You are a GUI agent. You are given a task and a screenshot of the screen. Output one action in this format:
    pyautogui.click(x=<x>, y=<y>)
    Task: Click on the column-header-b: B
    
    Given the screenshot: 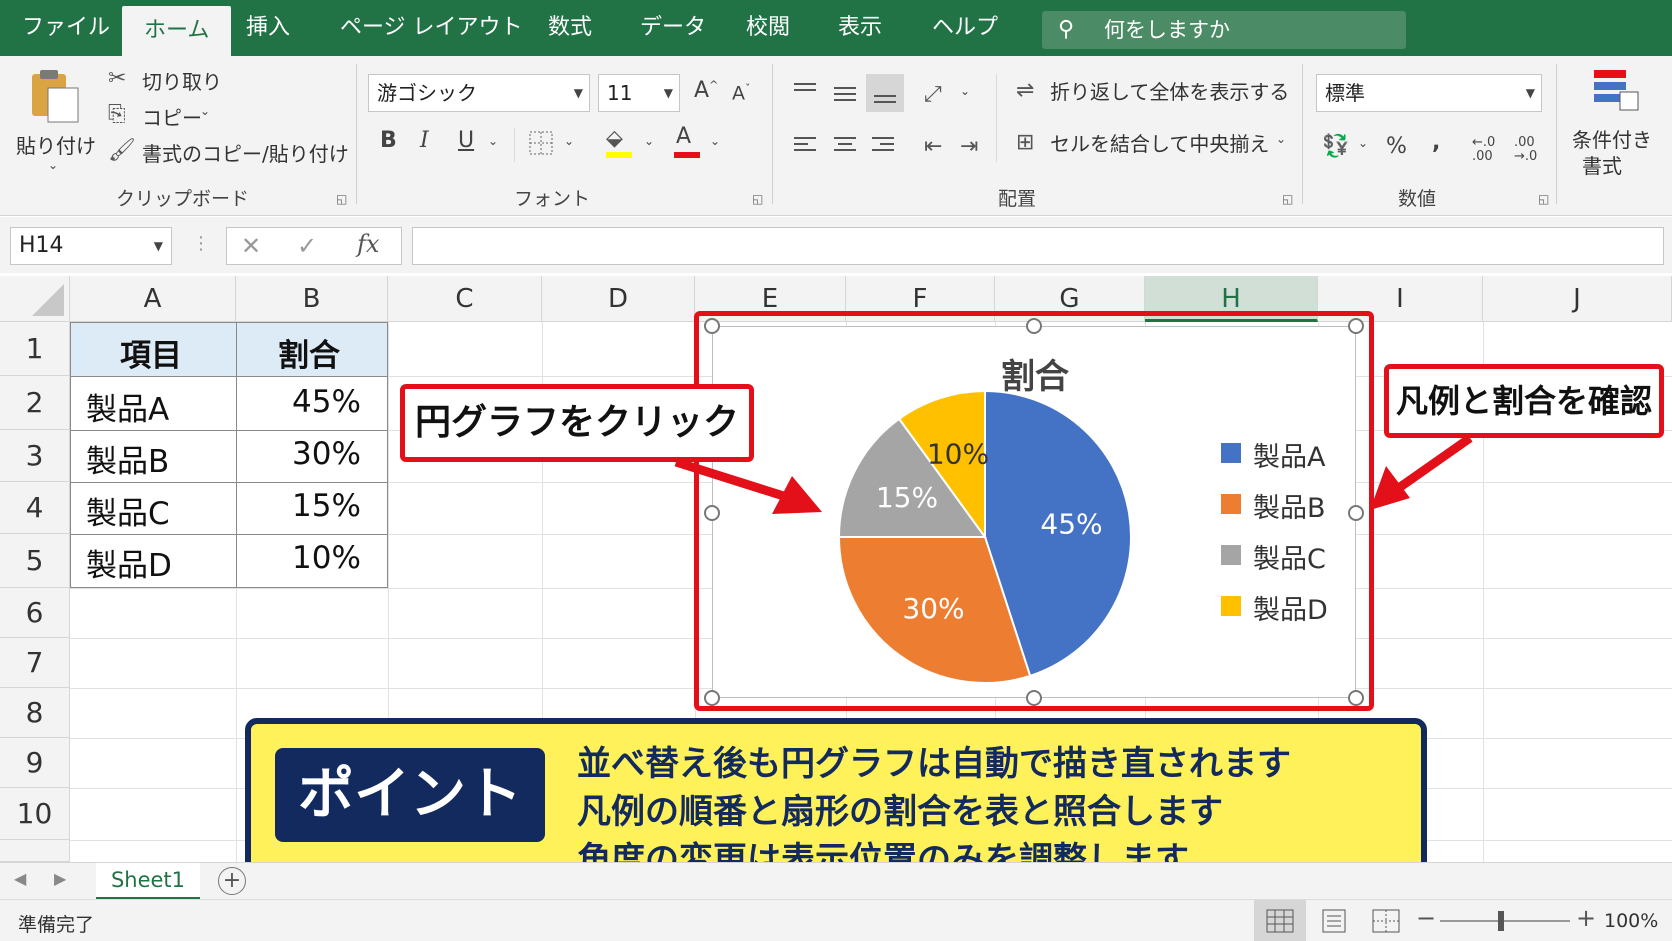 What is the action you would take?
    pyautogui.click(x=312, y=299)
    